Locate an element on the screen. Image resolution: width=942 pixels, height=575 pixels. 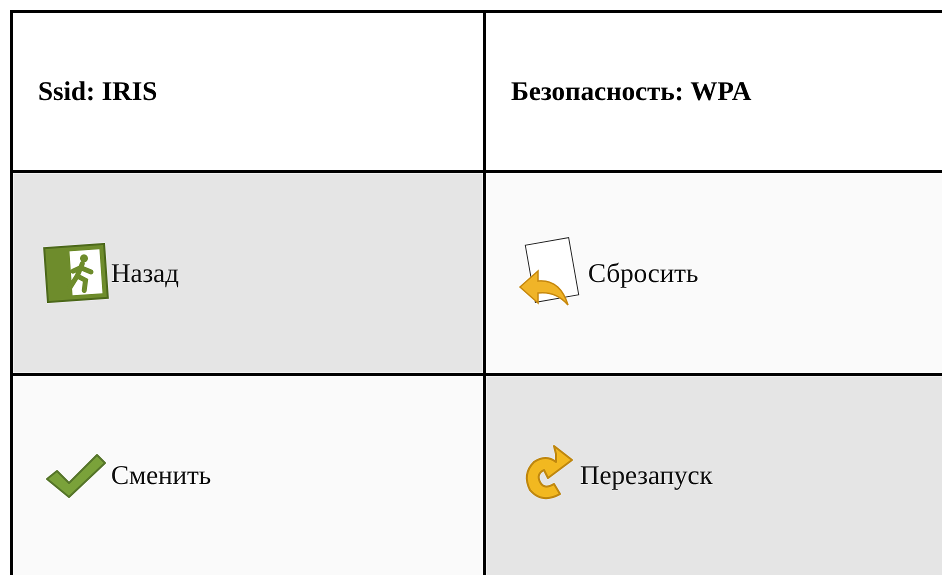
header-label: Ssid: IRIS is located at coordinates (98, 91).